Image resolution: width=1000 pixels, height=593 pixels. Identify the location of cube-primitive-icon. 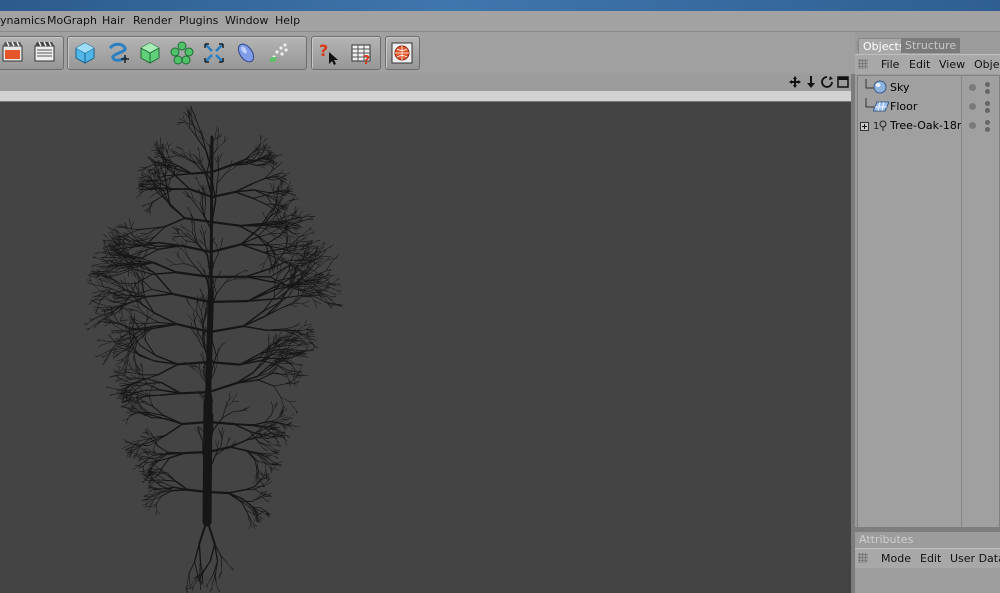
(85, 53).